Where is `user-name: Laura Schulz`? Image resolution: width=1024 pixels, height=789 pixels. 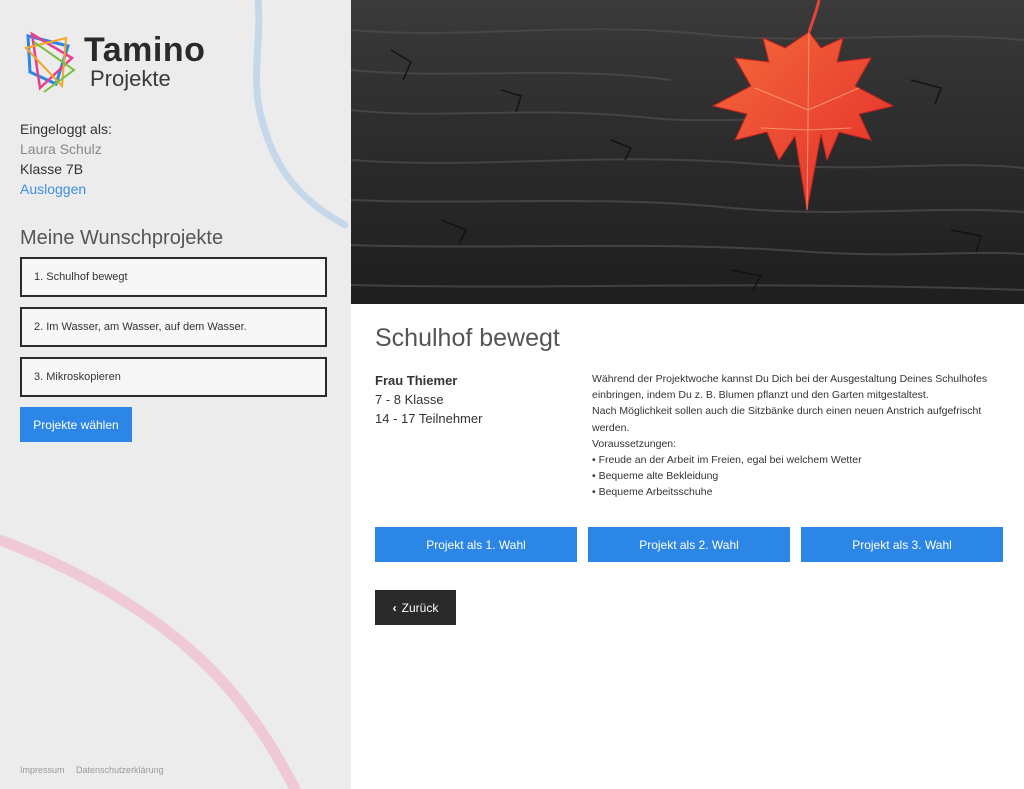 user-name: Laura Schulz is located at coordinates (61, 149).